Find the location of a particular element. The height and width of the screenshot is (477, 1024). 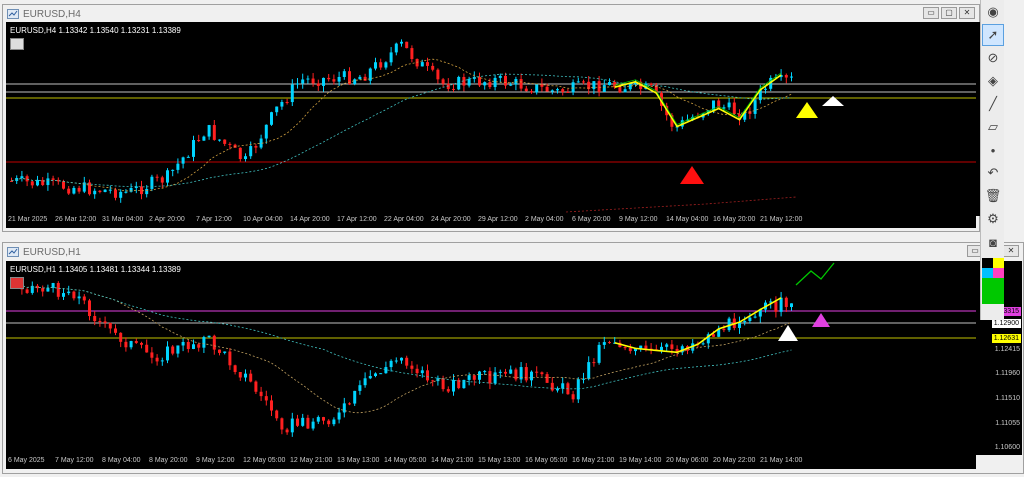

crosshair-icon: ⊘ is located at coordinates (993, 58).